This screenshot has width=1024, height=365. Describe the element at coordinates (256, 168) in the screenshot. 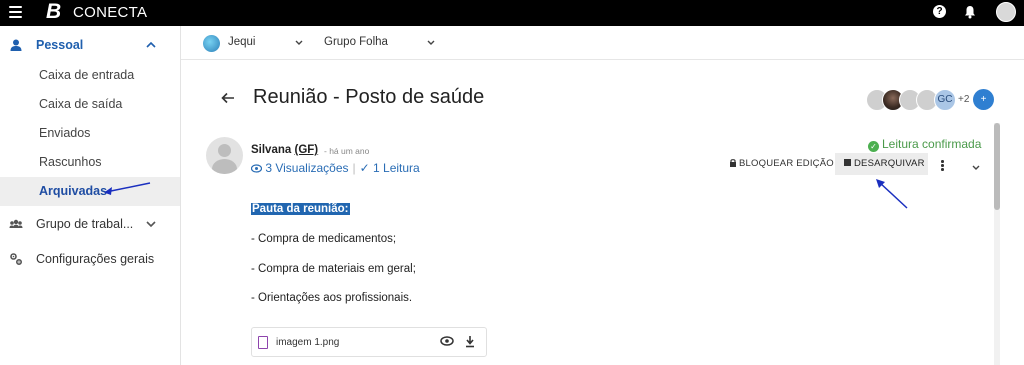

I see `eye-icon` at that location.